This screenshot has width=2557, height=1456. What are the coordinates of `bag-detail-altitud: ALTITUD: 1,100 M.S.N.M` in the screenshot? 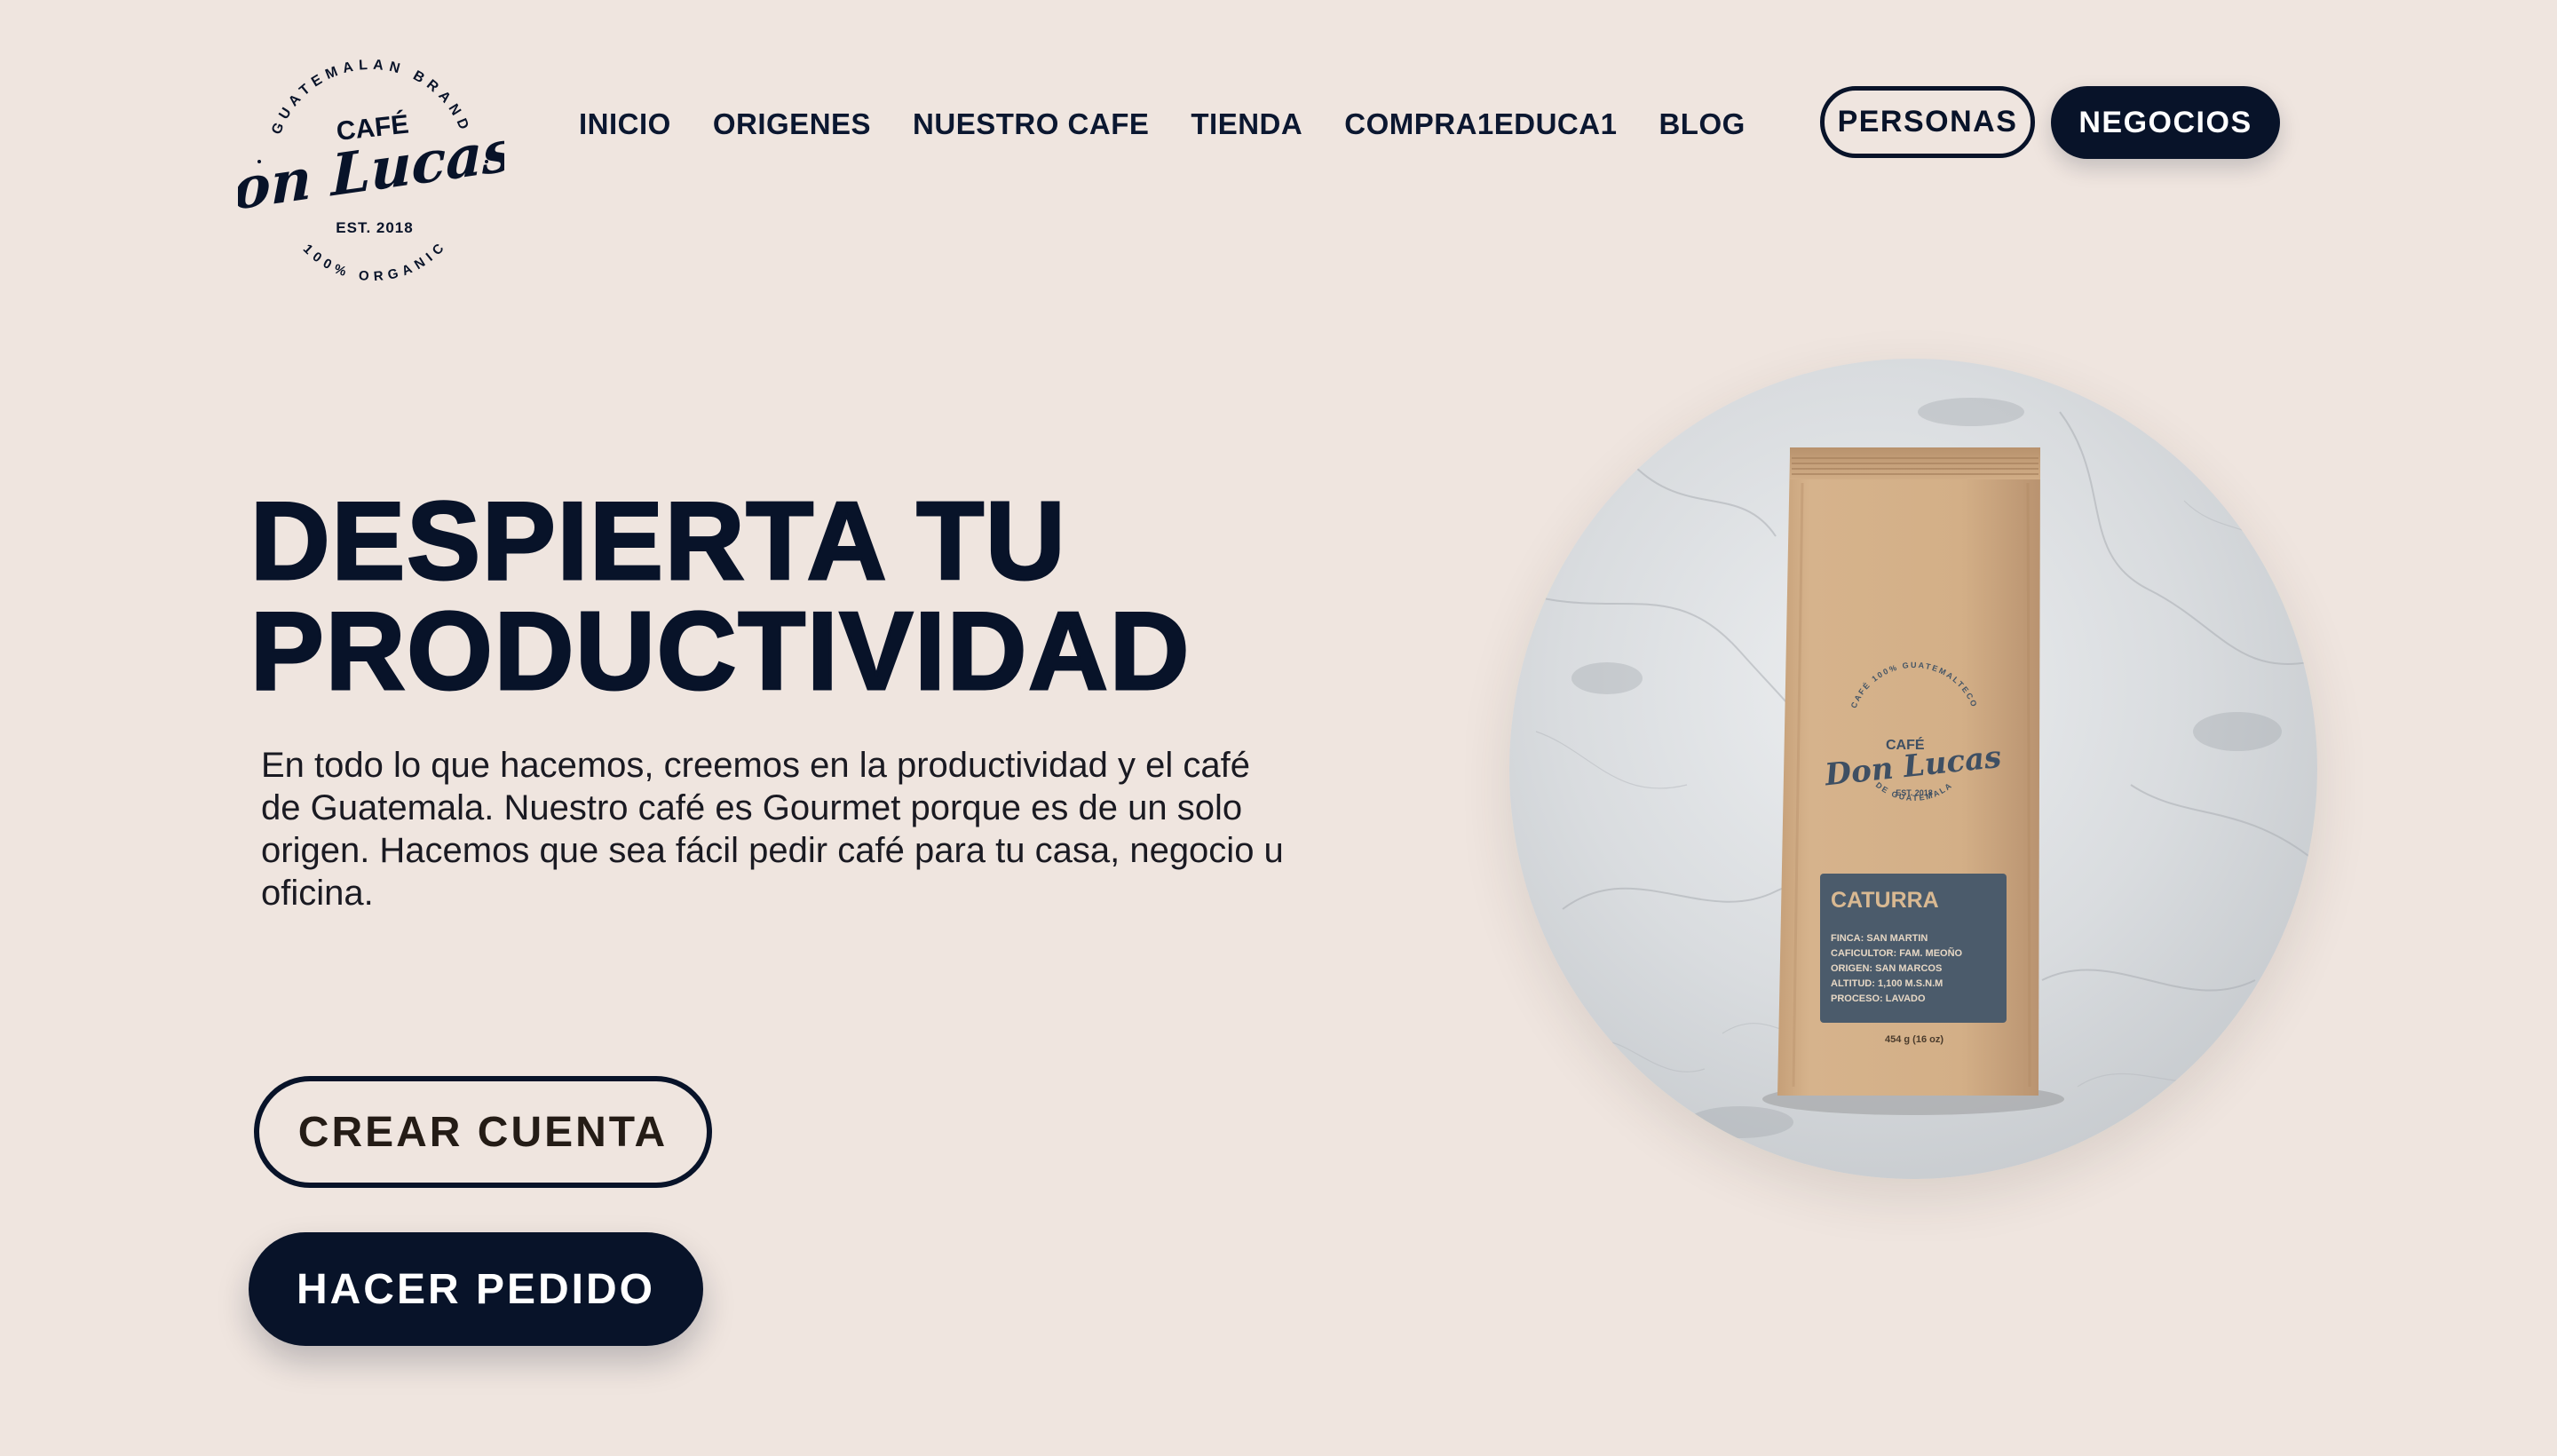 It's located at (1887, 983).